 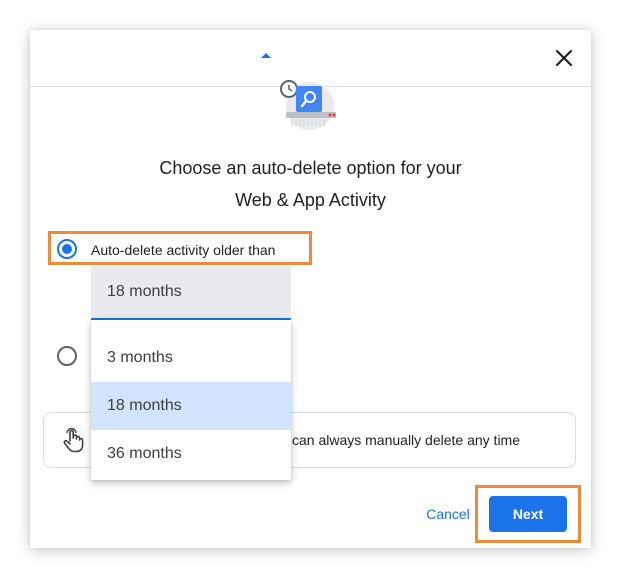 I want to click on hand-touch-icon, so click(x=73, y=440).